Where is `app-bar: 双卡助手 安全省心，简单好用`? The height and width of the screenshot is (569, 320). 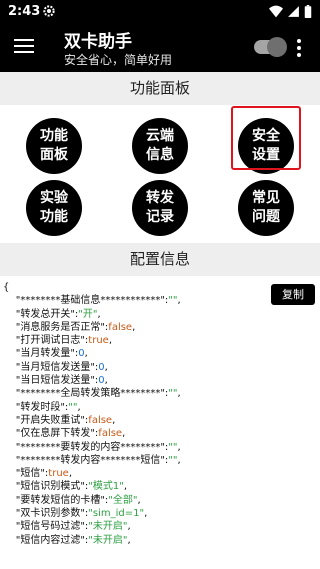 app-bar: 双卡助手 安全省心，简单好用 is located at coordinates (160, 48).